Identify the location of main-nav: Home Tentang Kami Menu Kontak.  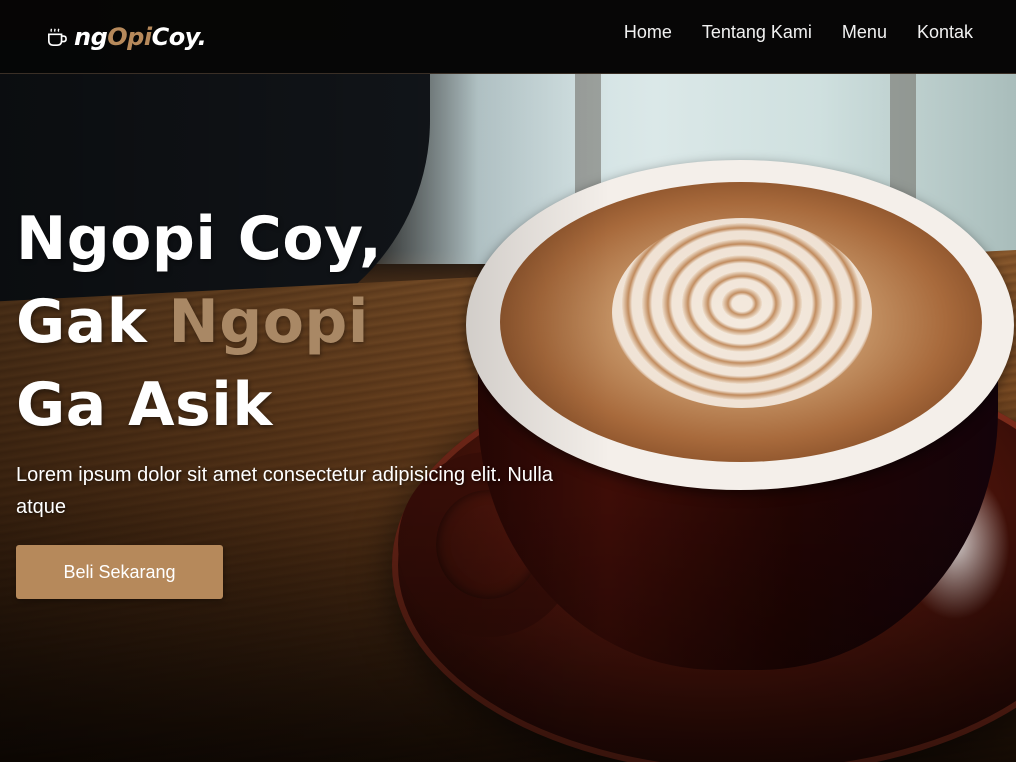
(783, 32).